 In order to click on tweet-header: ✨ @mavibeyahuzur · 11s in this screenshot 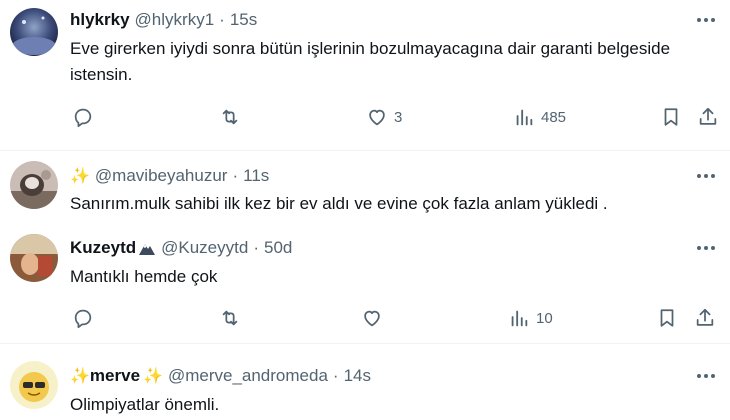, I will do `click(169, 176)`.